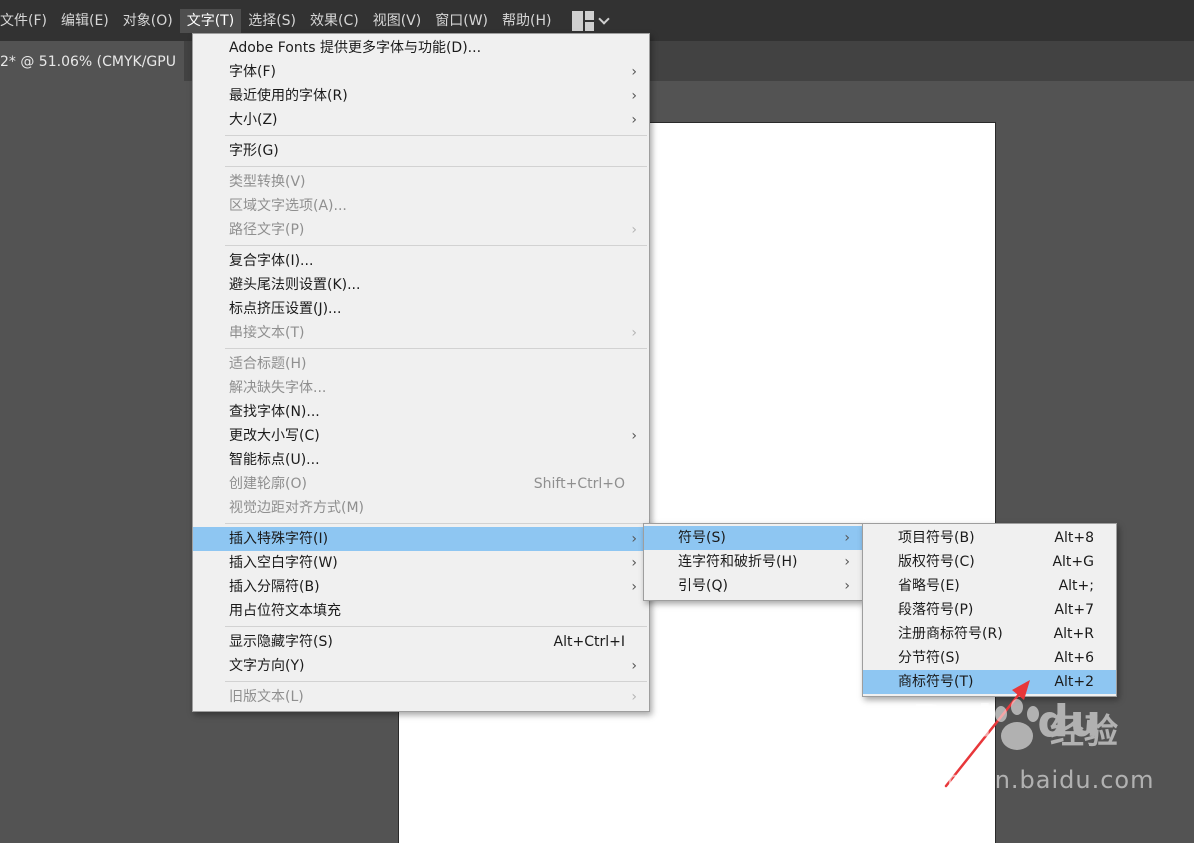 Image resolution: width=1194 pixels, height=843 pixels. Describe the element at coordinates (1074, 682) in the screenshot. I see `symbol-item-shortcut: Alt+2` at that location.